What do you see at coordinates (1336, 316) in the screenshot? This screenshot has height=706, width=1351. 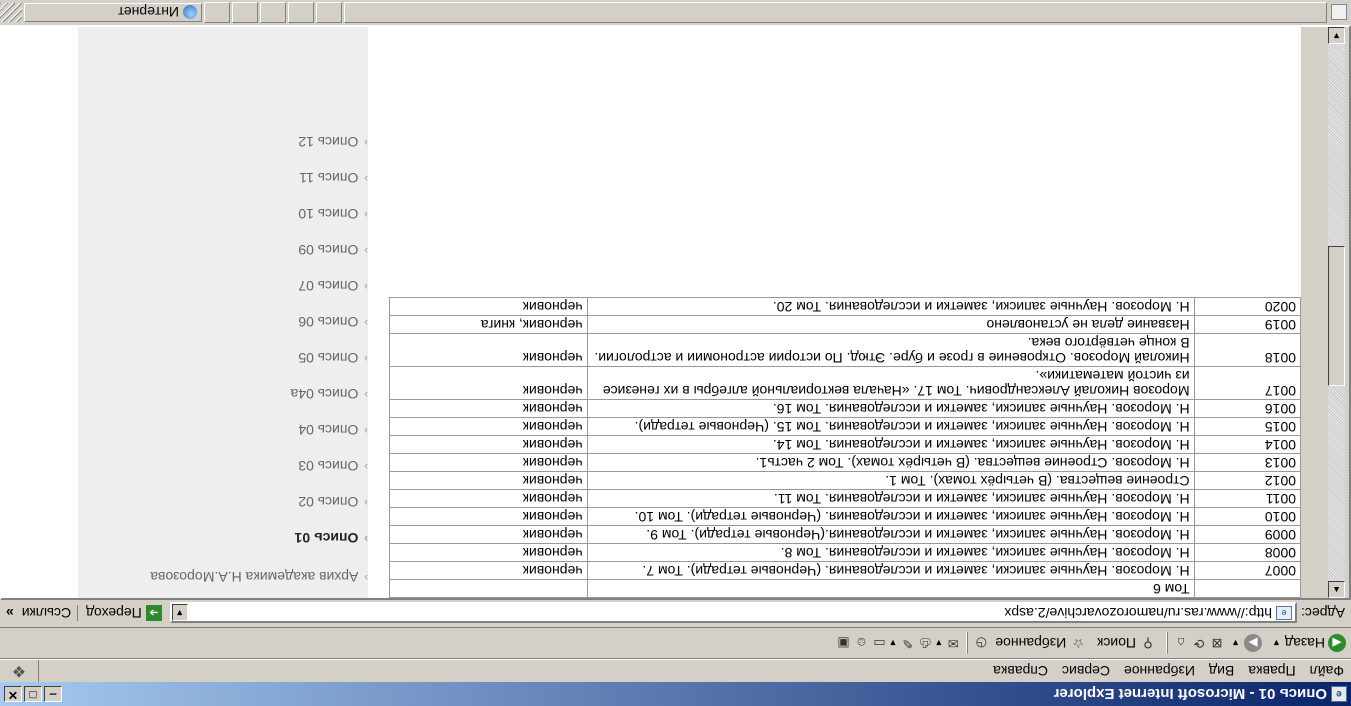 I see `scroll-thumb` at bounding box center [1336, 316].